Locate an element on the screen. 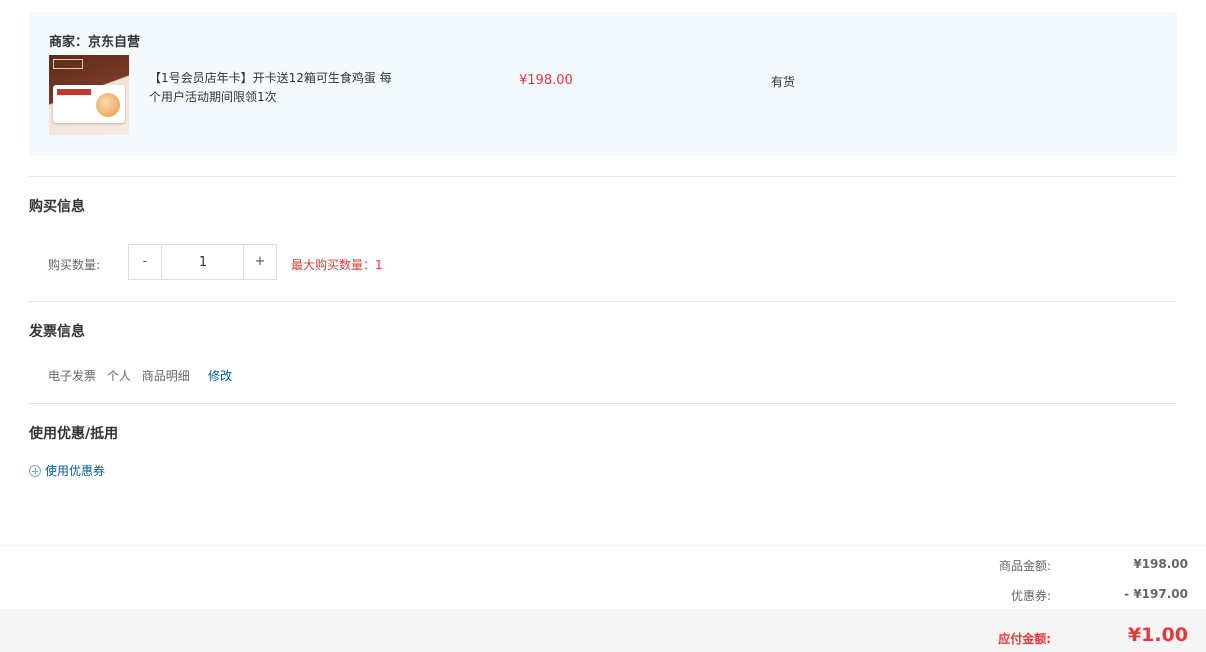 Image resolution: width=1206 pixels, height=652 pixels. quantity-label: 购买数量: is located at coordinates (74, 265).